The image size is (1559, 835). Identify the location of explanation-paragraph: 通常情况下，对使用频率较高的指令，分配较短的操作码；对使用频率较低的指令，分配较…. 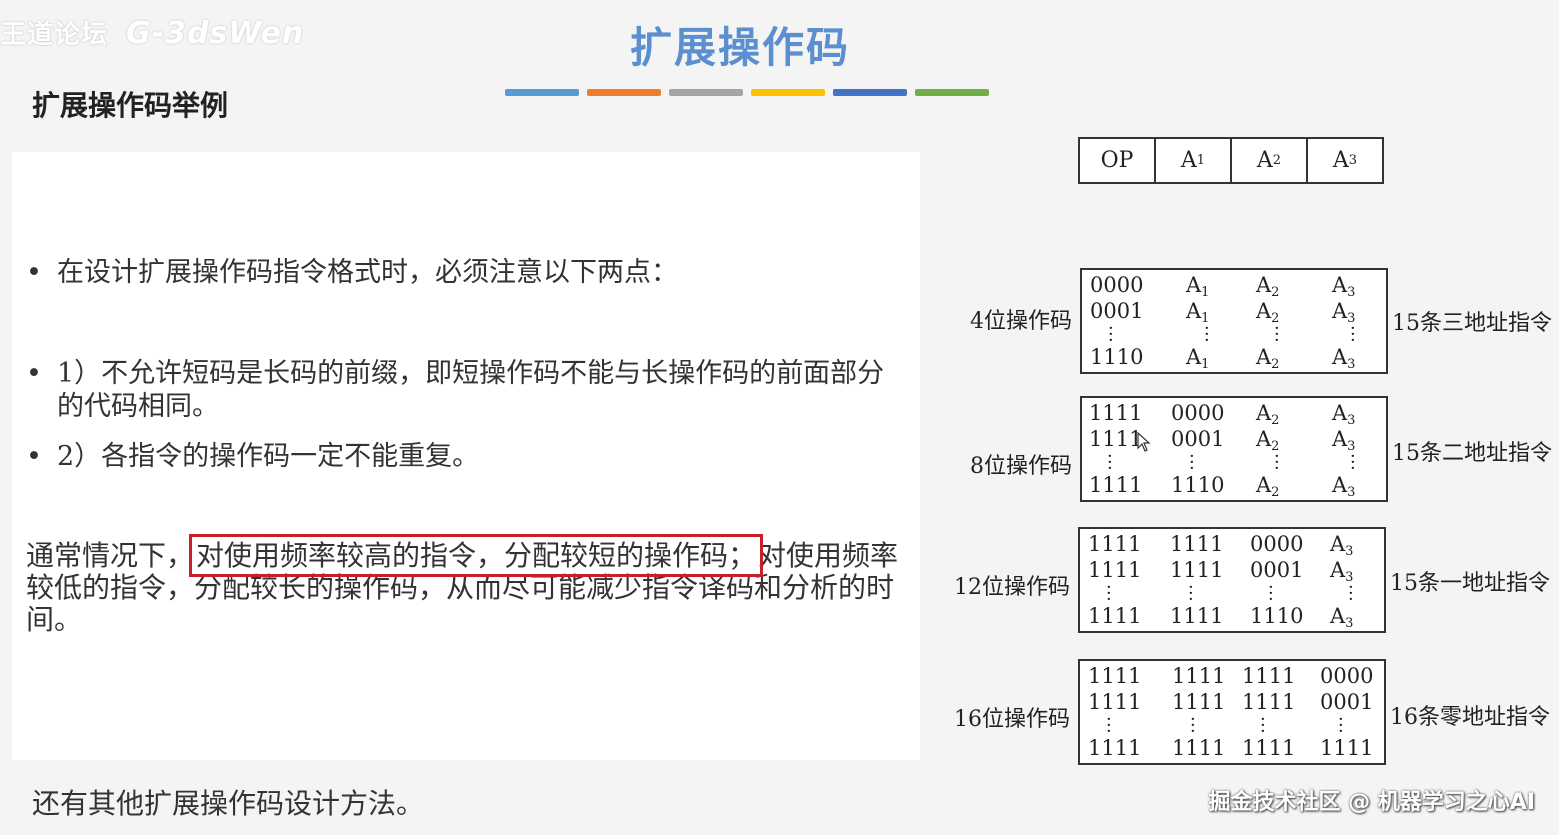
(471, 585).